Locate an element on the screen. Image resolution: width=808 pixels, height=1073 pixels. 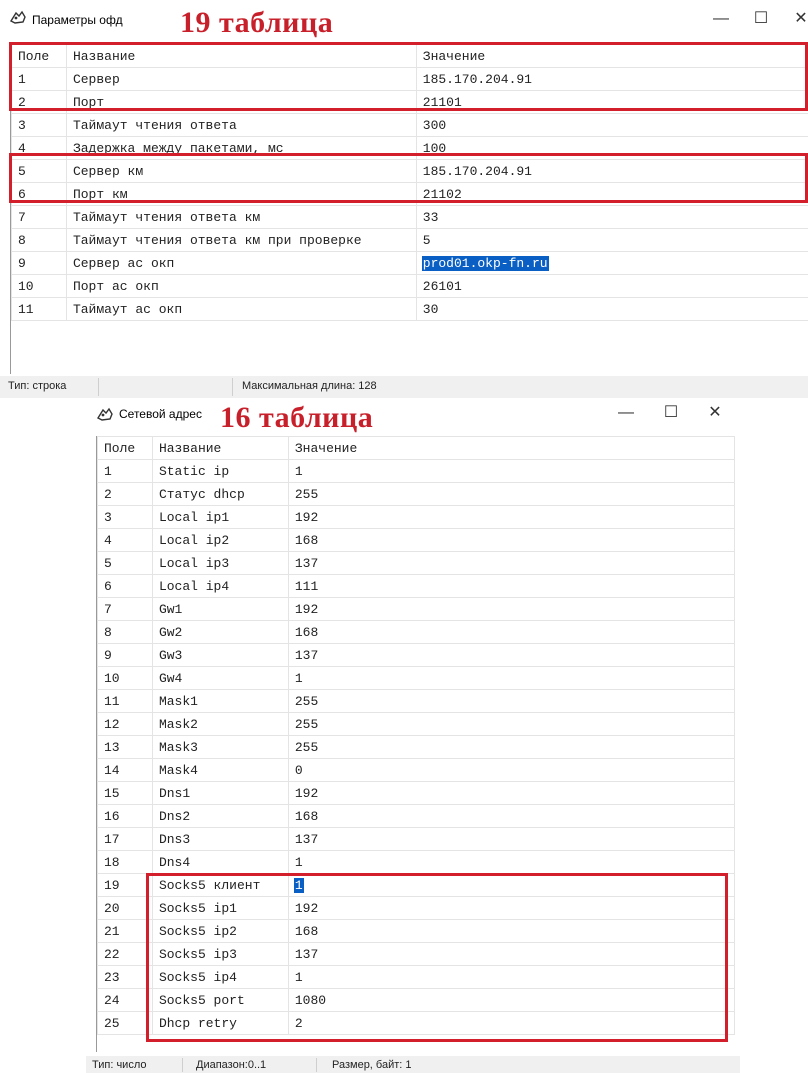
table-row: 11 Таймаут ас окп 30 is located at coordinates (409, 309).